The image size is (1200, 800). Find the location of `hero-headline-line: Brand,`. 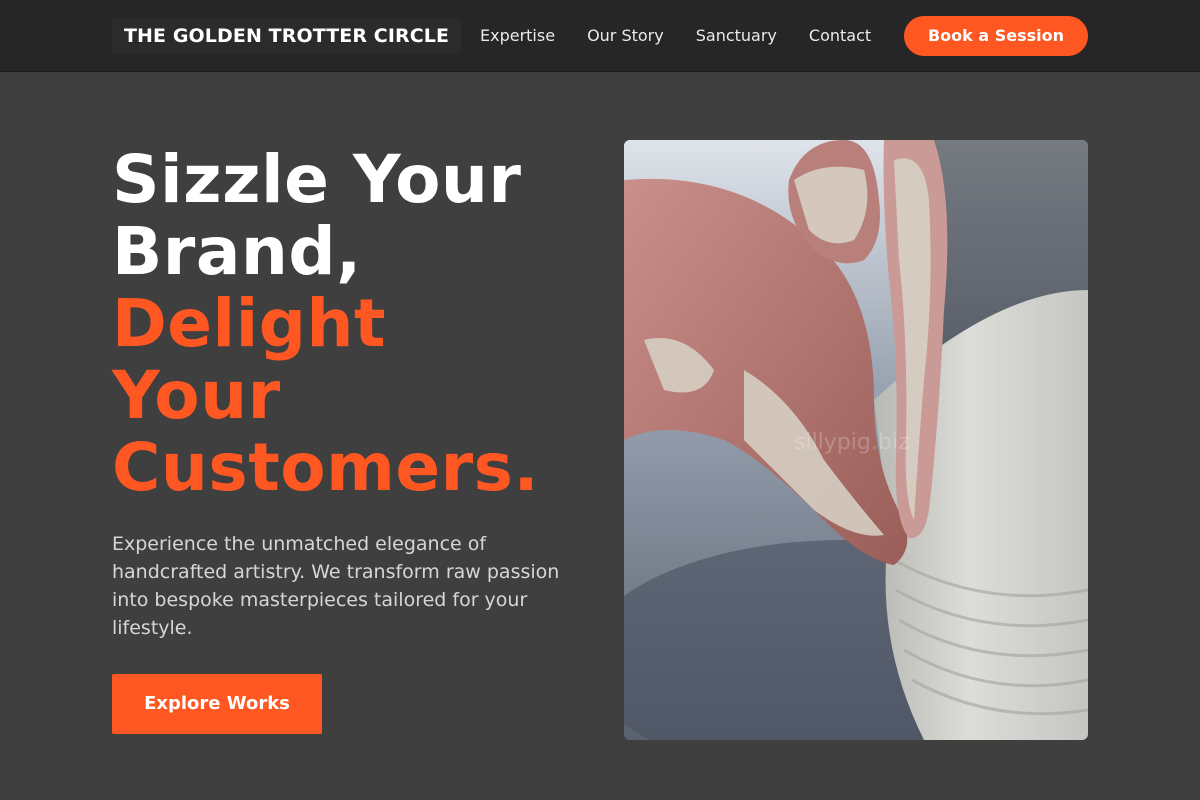

hero-headline-line: Brand, is located at coordinates (237, 251).